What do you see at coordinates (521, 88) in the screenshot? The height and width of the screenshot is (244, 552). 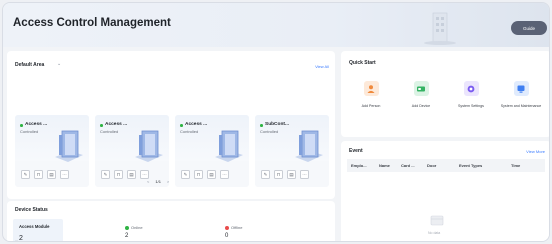 I see `maintenance-icon` at bounding box center [521, 88].